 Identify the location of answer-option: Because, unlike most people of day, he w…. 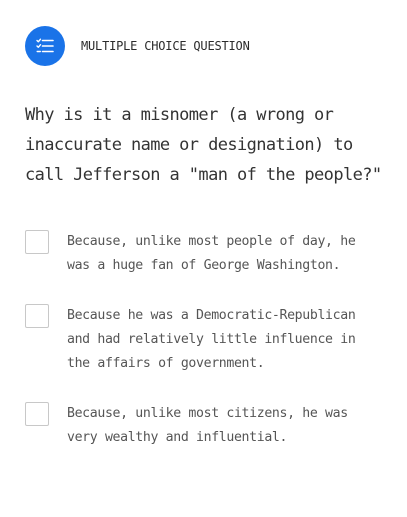
(201, 254).